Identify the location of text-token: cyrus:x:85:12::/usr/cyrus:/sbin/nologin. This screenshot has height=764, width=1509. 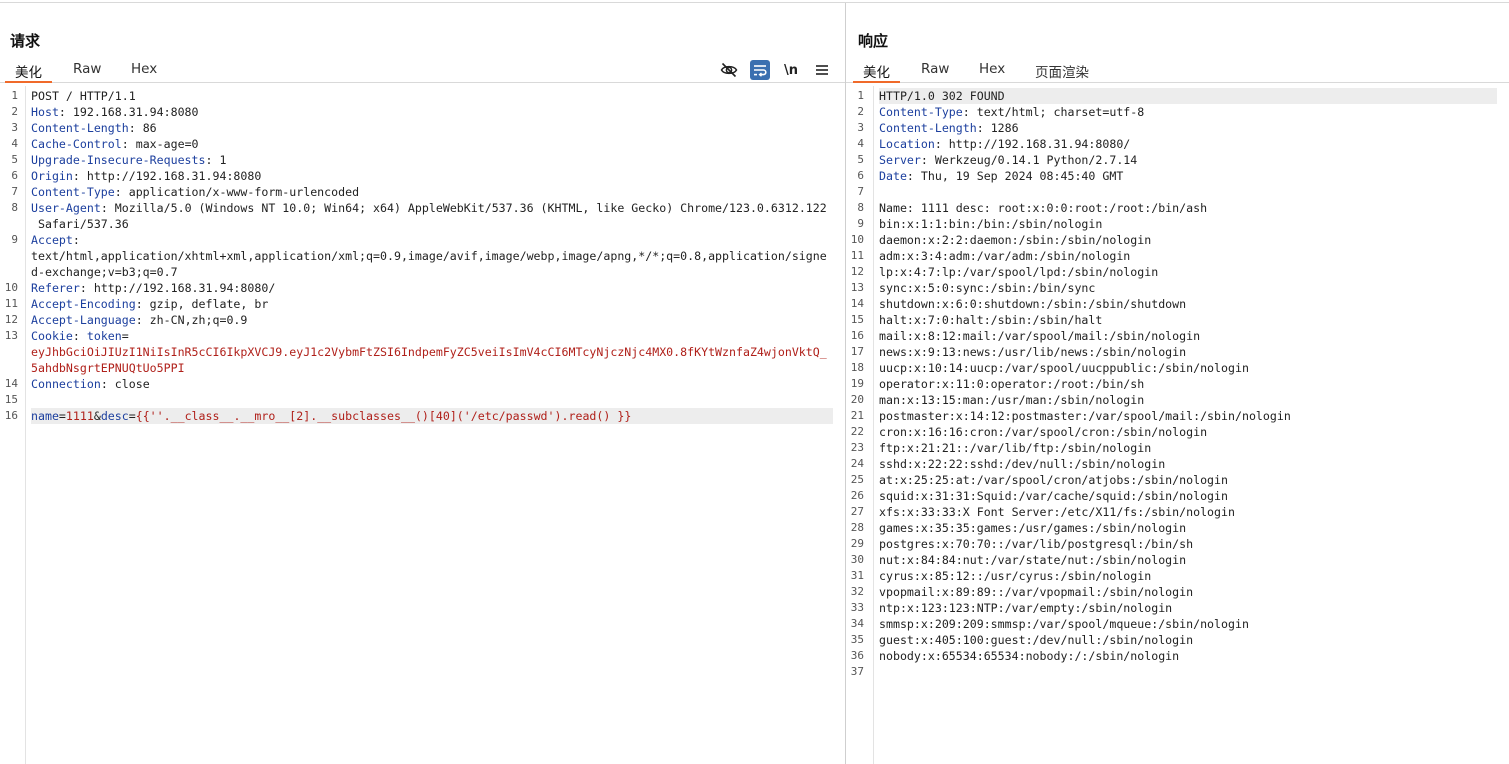
(1015, 576).